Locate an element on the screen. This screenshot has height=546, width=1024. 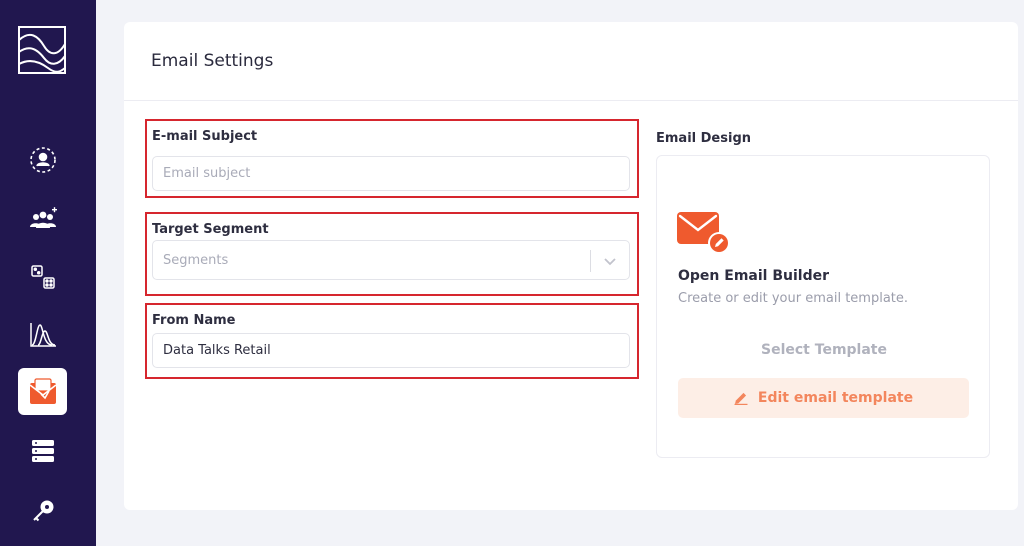
database-icon is located at coordinates (42, 450).